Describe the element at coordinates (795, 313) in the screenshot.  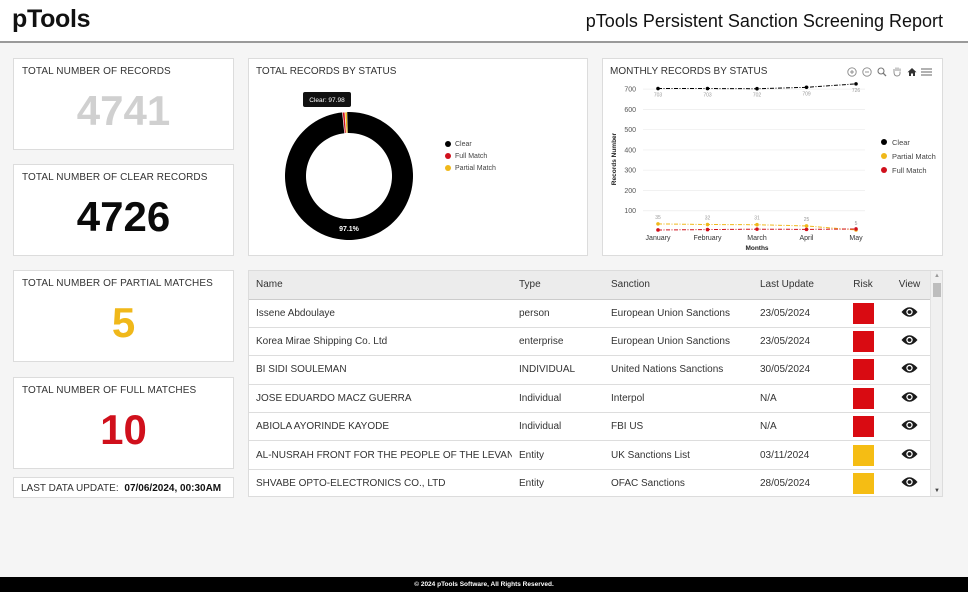
I see `cell-last-update: 23/05/2024` at that location.